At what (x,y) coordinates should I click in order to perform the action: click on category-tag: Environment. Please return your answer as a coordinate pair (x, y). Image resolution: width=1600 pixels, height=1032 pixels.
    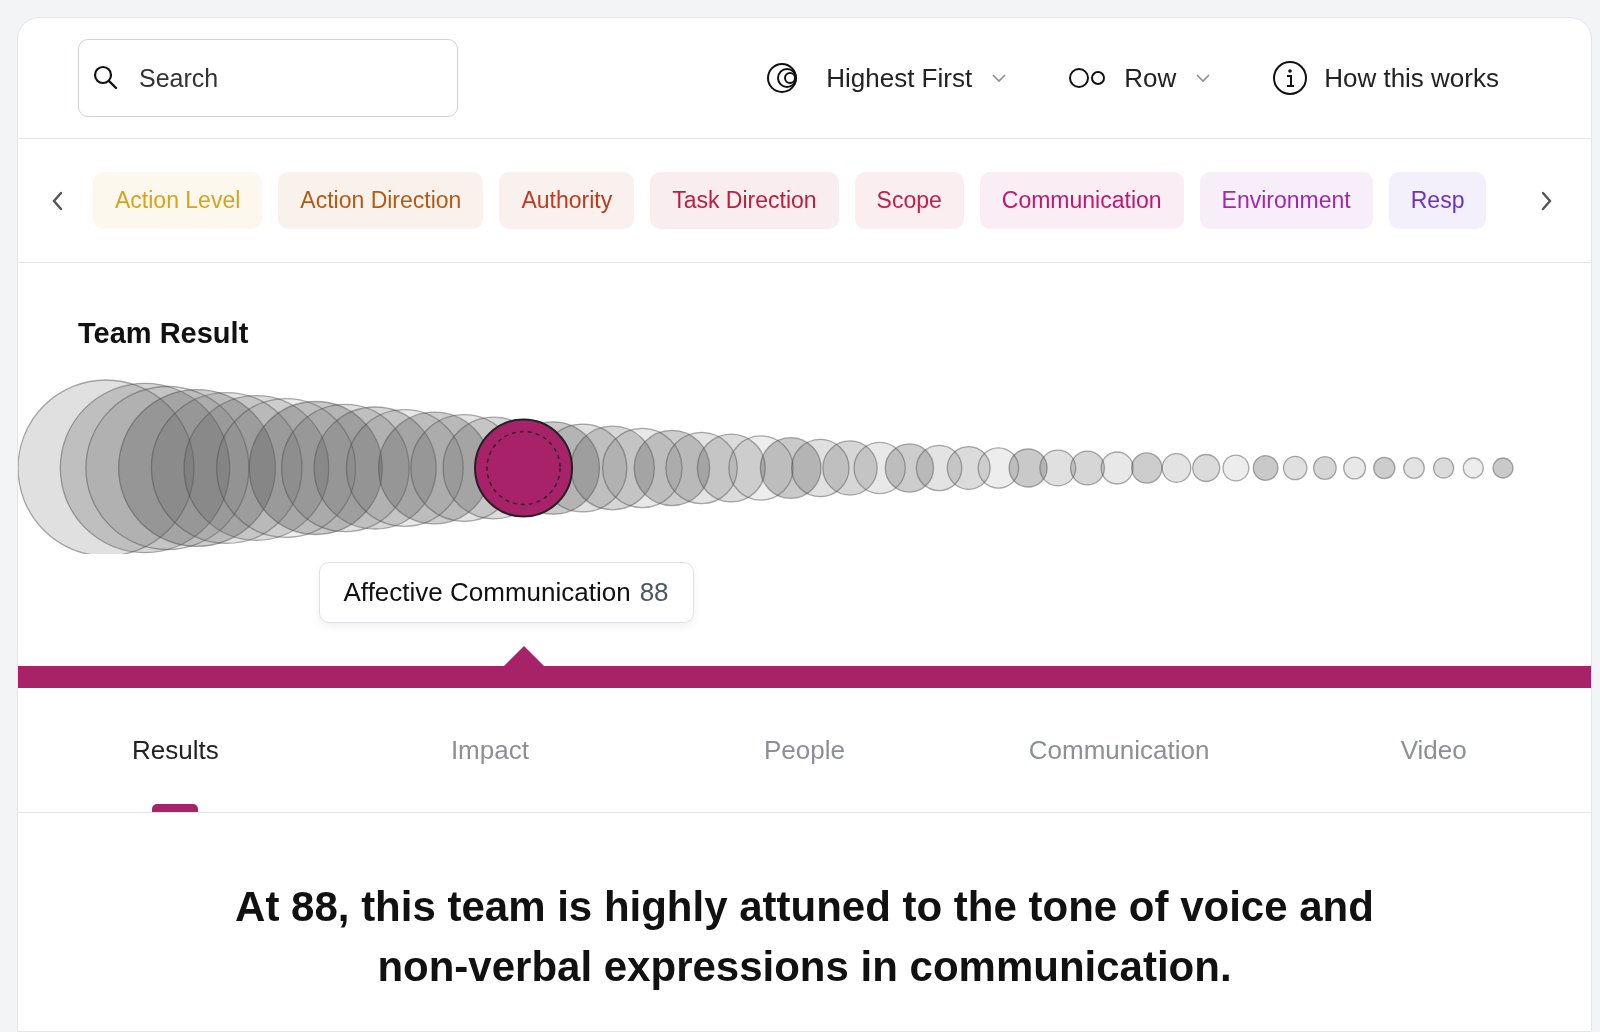
    Looking at the image, I should click on (1286, 200).